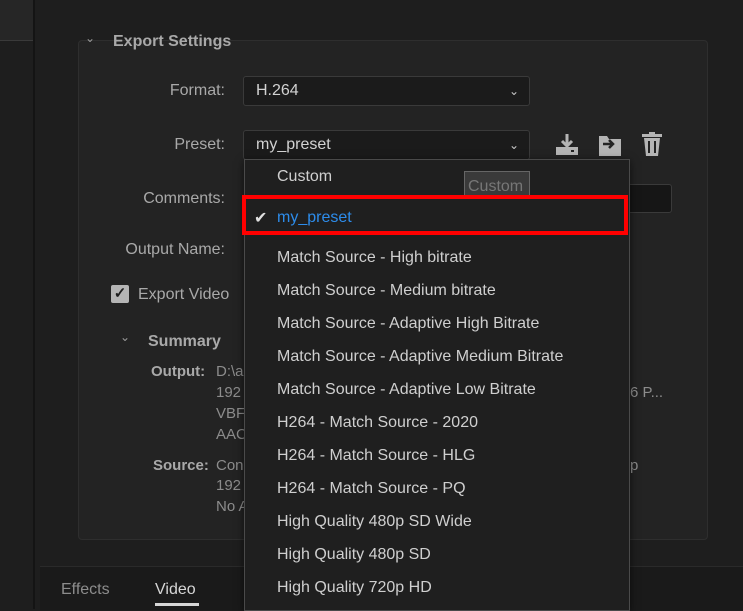 This screenshot has width=743, height=611. What do you see at coordinates (406, 390) in the screenshot?
I see `menu-item: Match Source - Adaptive Low Bitrate` at bounding box center [406, 390].